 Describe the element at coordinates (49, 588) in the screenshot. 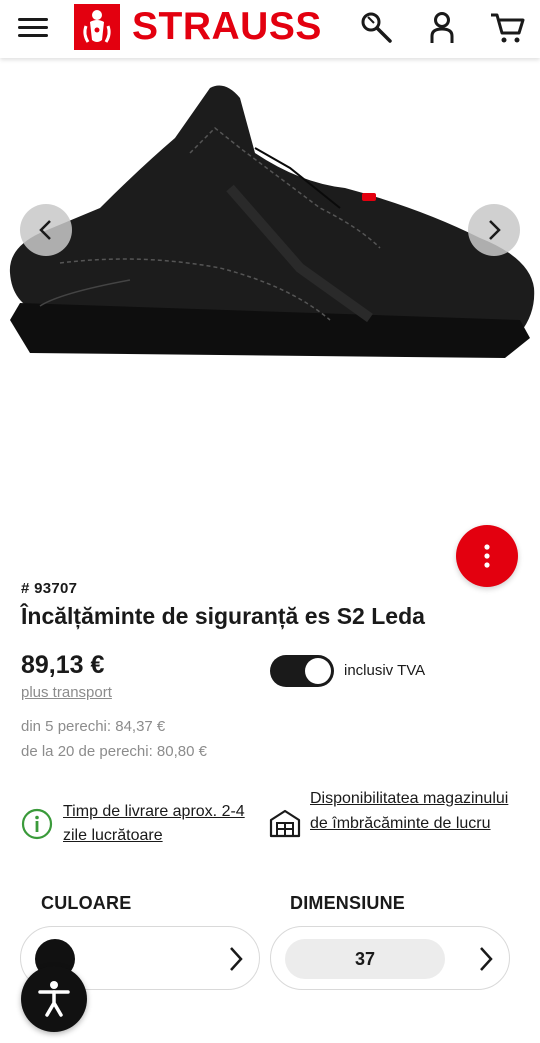

I see `product-sku: # 93707` at that location.